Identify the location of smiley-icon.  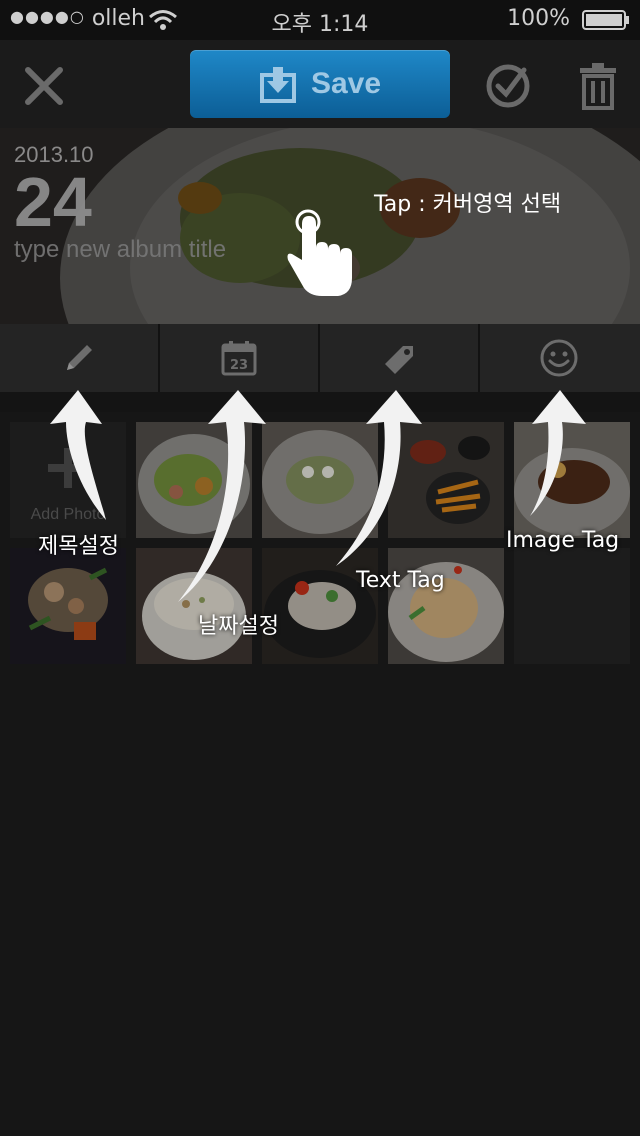
(559, 358).